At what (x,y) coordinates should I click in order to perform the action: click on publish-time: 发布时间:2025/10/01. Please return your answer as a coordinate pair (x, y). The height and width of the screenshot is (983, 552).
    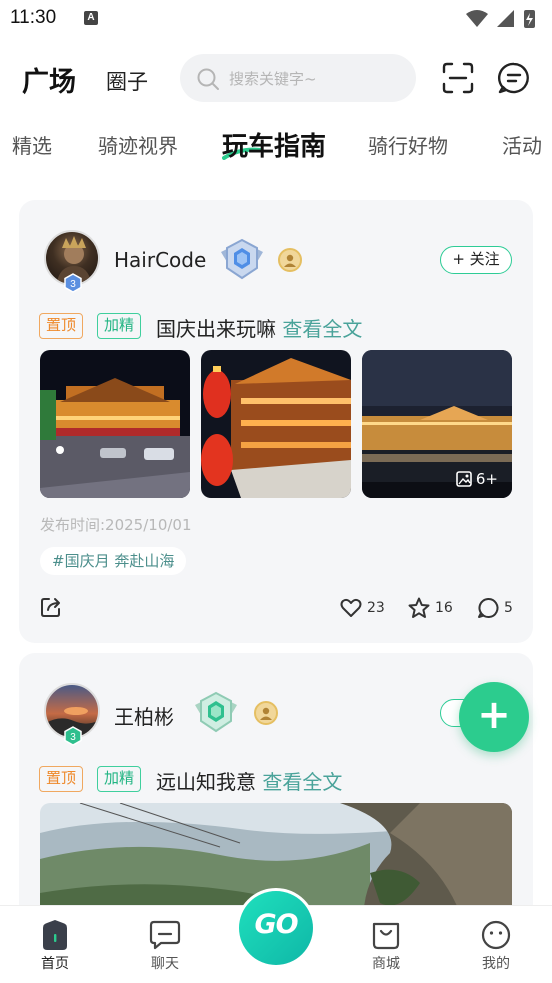
    Looking at the image, I should click on (116, 525).